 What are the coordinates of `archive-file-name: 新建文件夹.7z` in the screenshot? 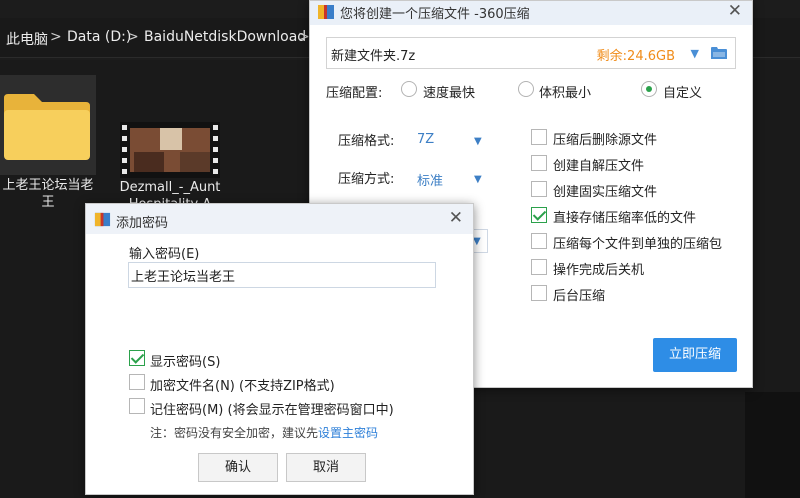 It's located at (373, 54).